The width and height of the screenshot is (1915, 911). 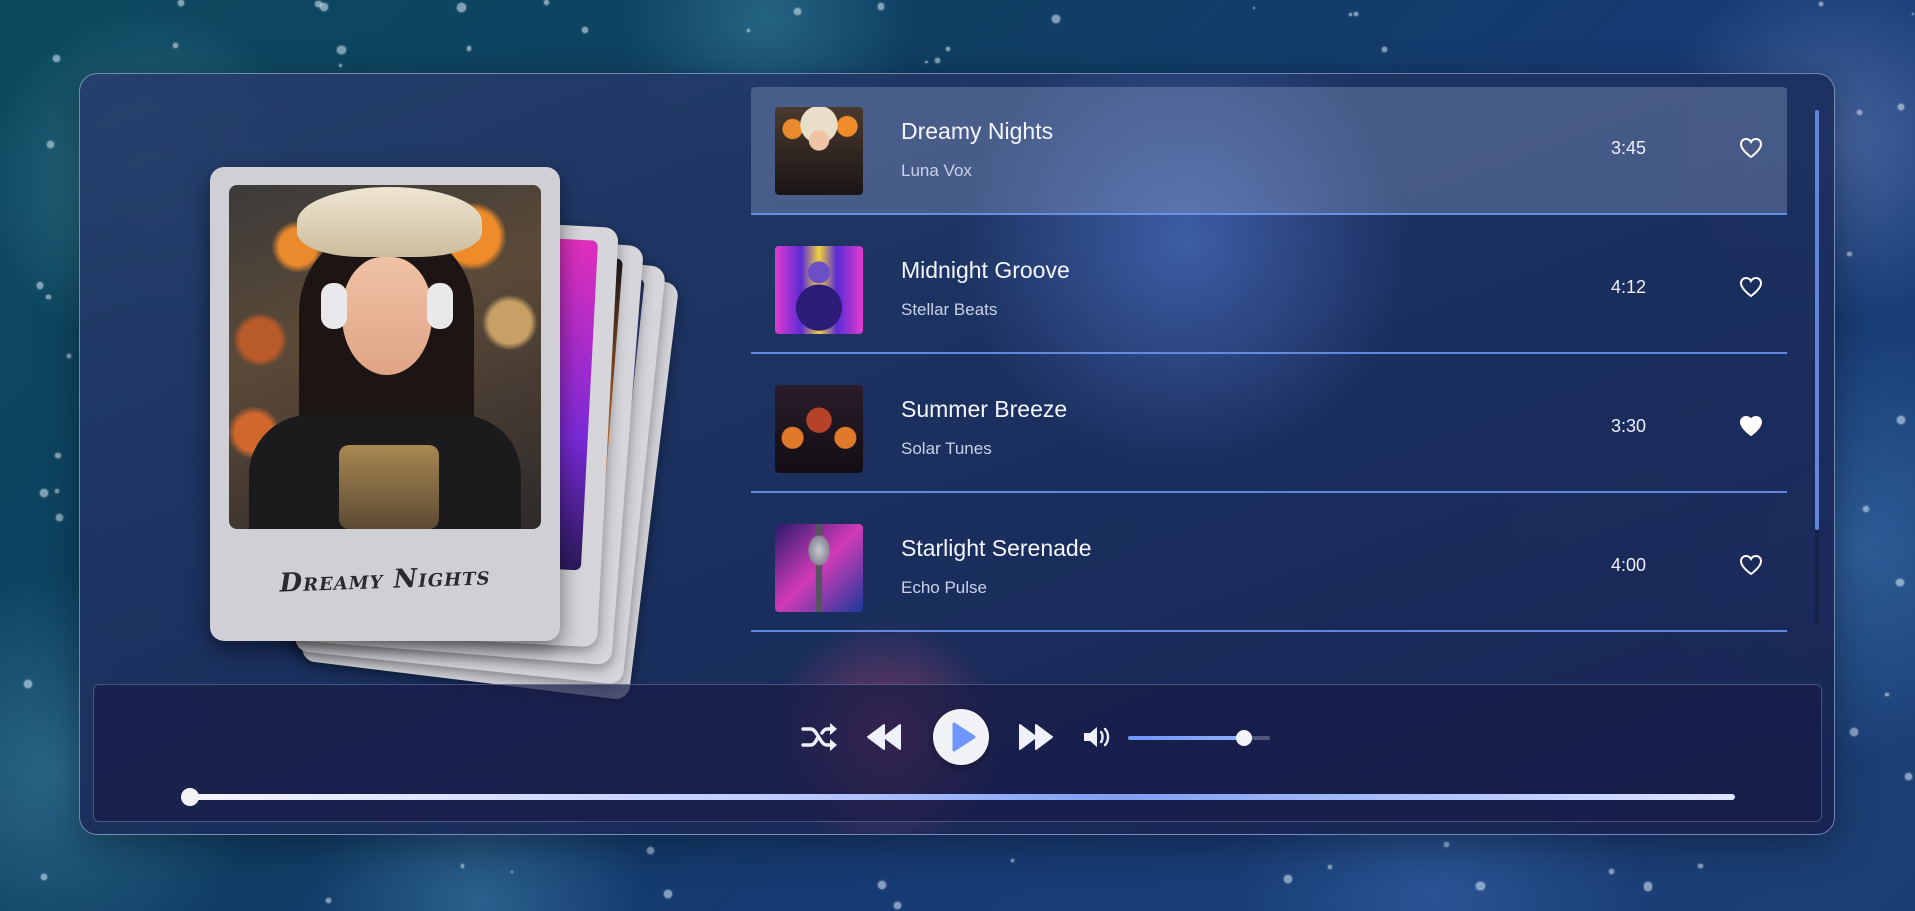 What do you see at coordinates (946, 448) in the screenshot?
I see `track-artist: Solar Tunes` at bounding box center [946, 448].